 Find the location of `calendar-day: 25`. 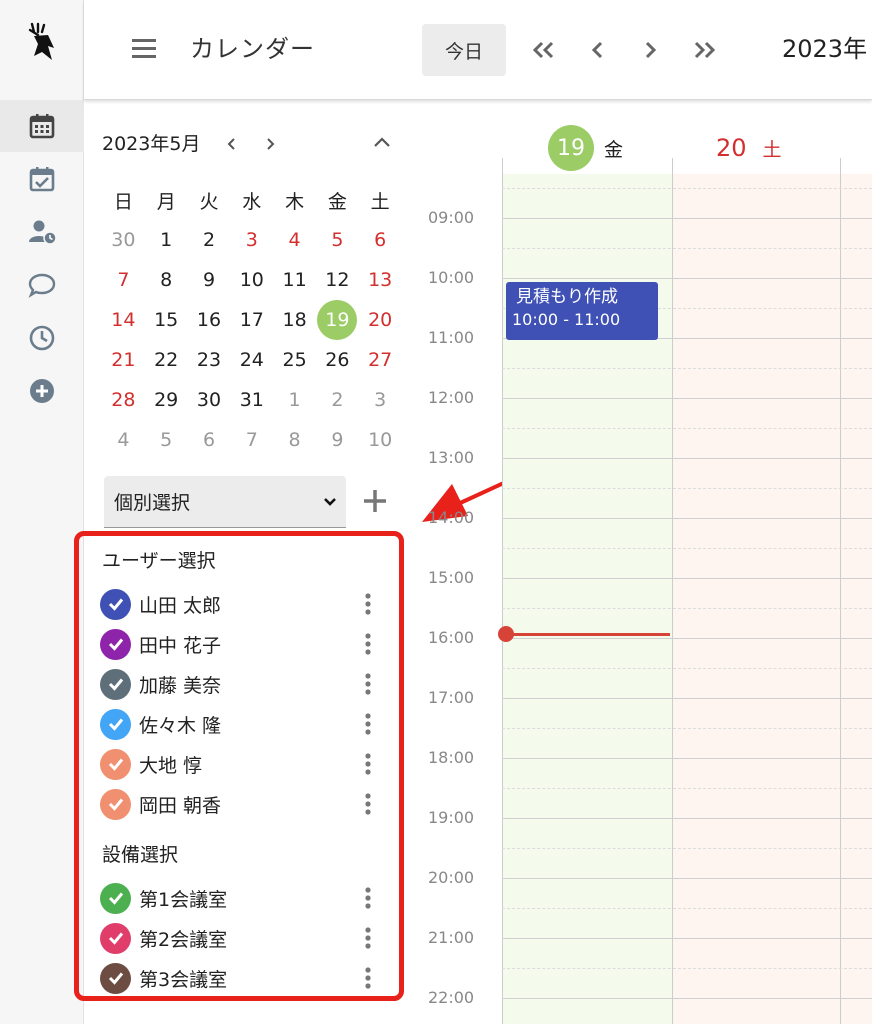

calendar-day: 25 is located at coordinates (294, 360).